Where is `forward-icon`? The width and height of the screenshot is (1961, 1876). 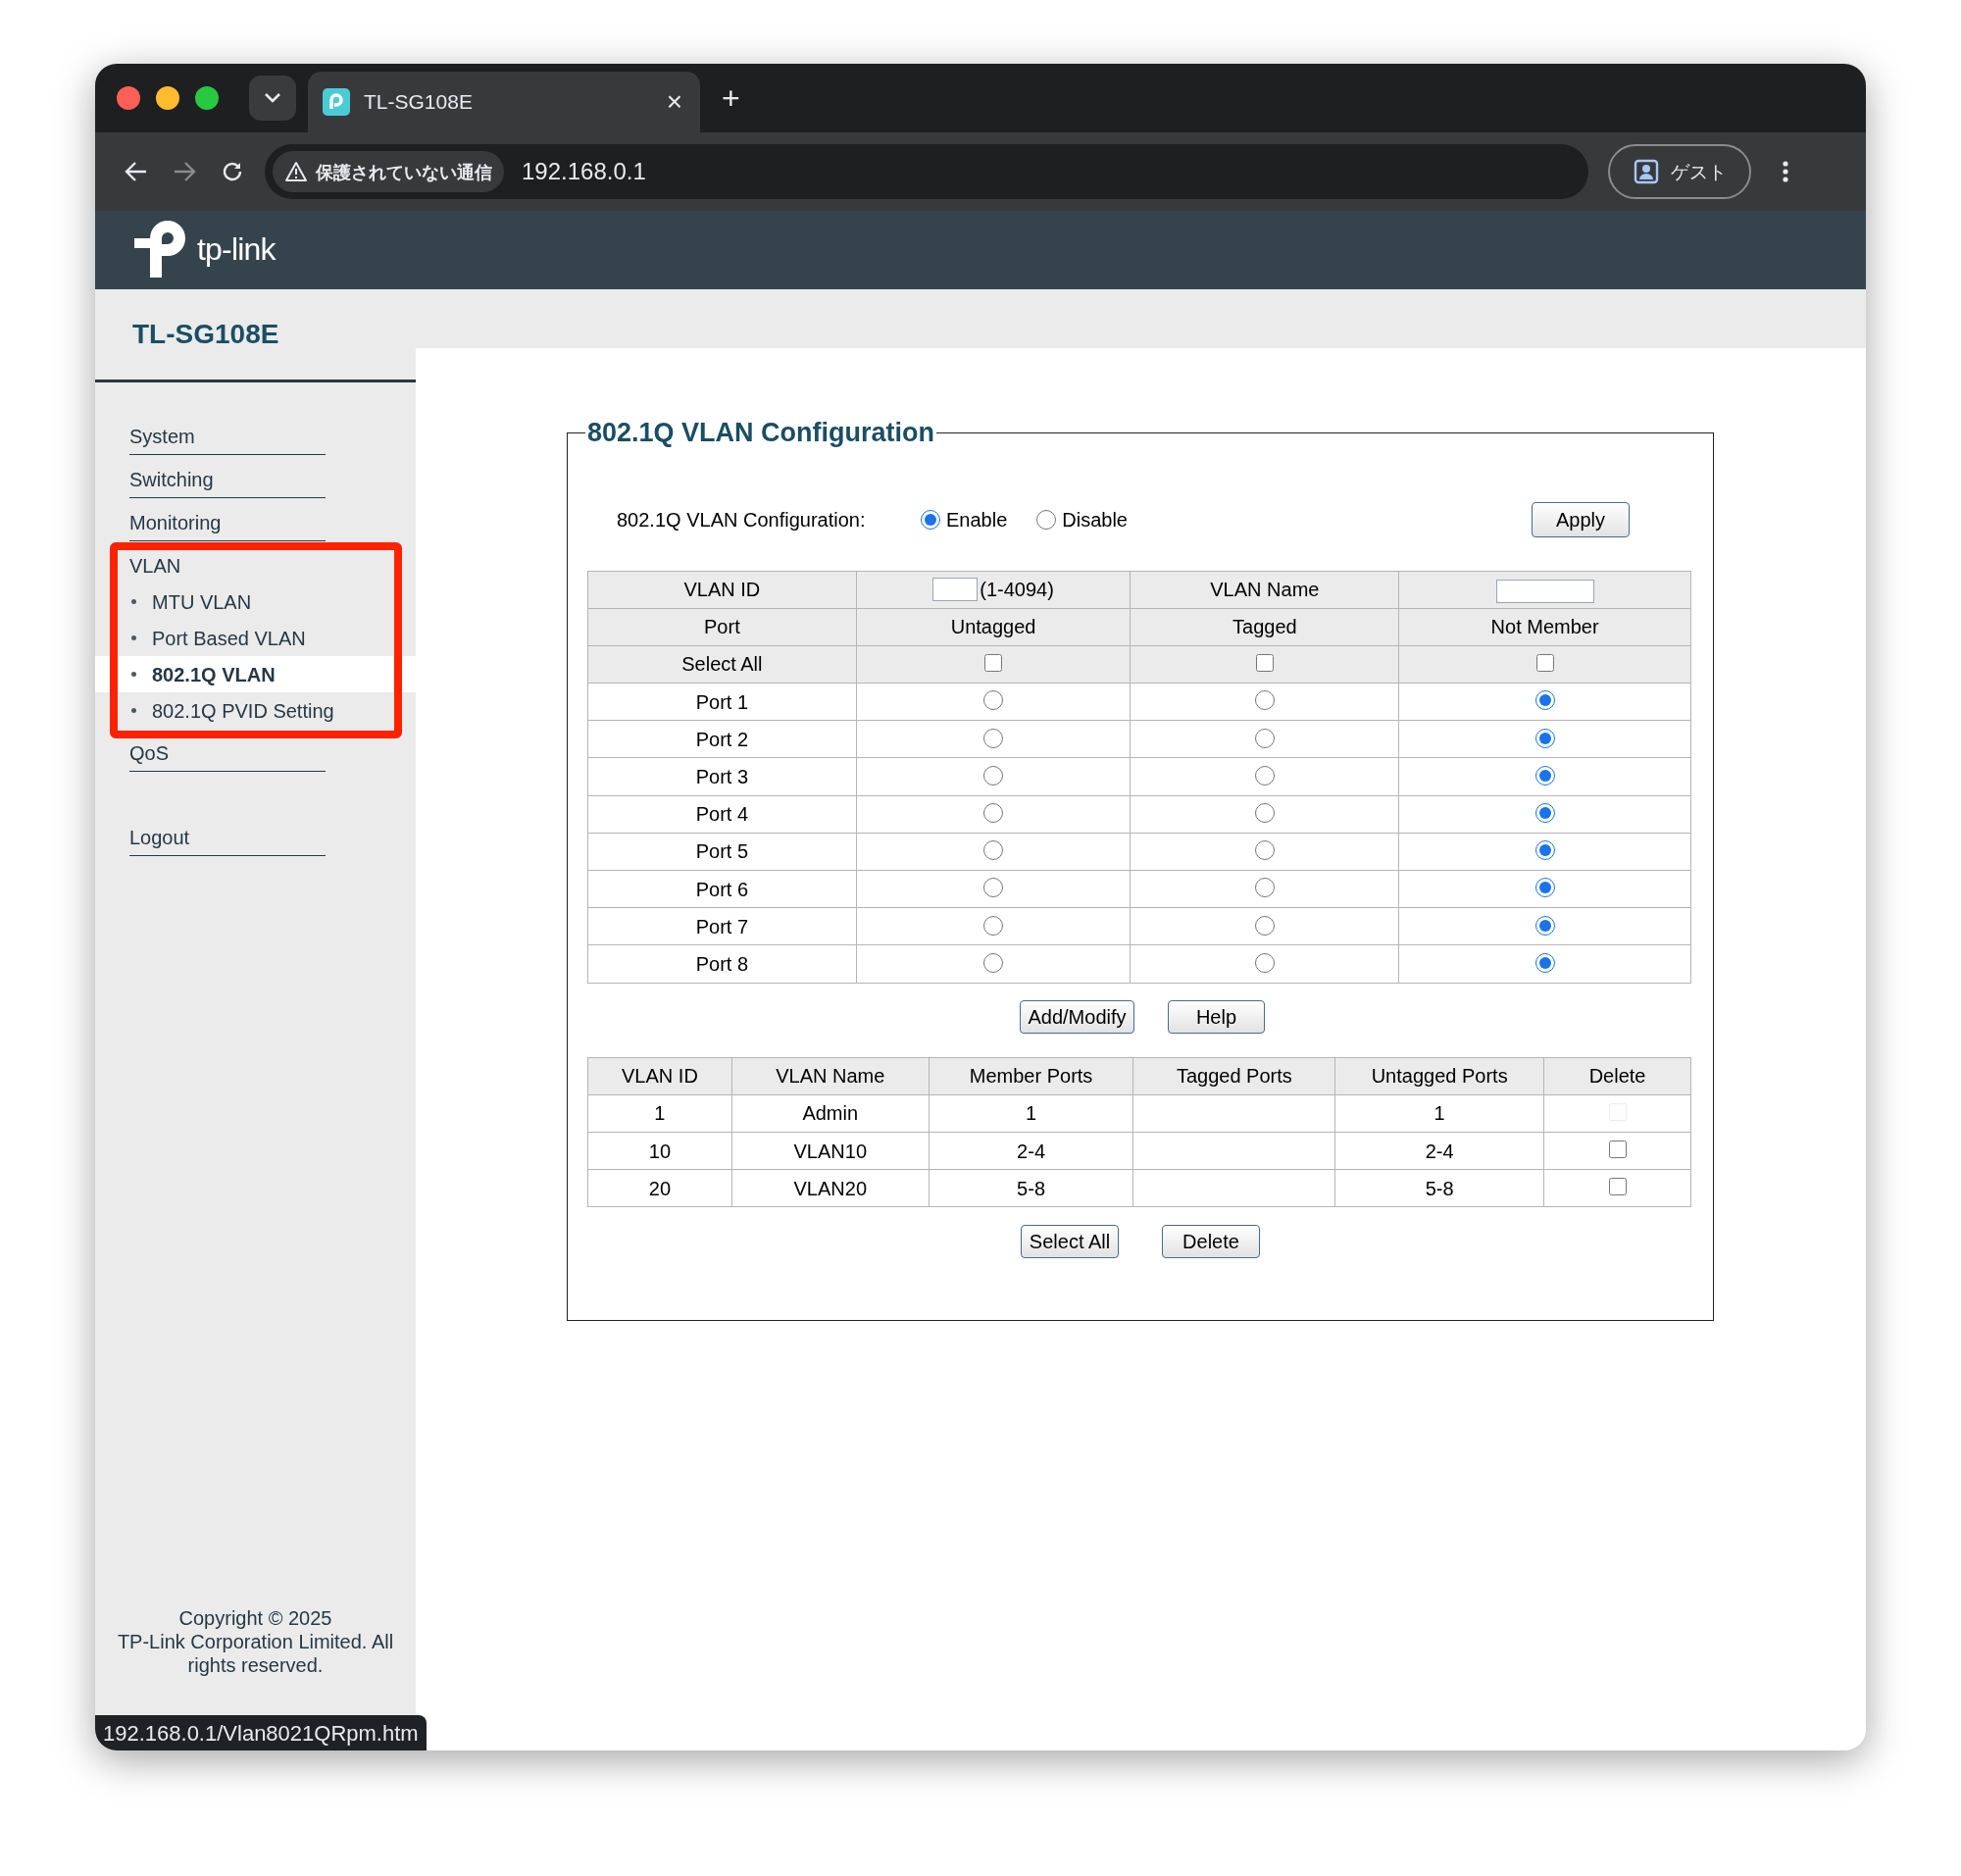 forward-icon is located at coordinates (184, 171).